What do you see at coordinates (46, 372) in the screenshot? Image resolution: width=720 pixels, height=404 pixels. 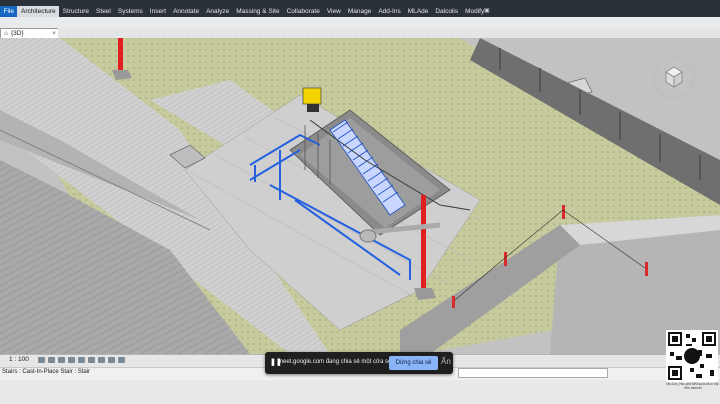 I see `status-text: Stairs : Cast-In-Place Stair : Stair` at bounding box center [46, 372].